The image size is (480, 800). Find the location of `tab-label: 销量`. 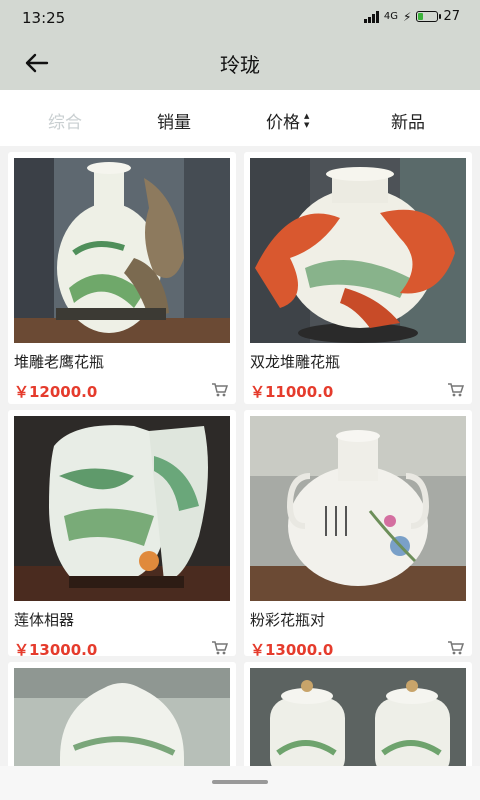

tab-label: 销量 is located at coordinates (174, 123).